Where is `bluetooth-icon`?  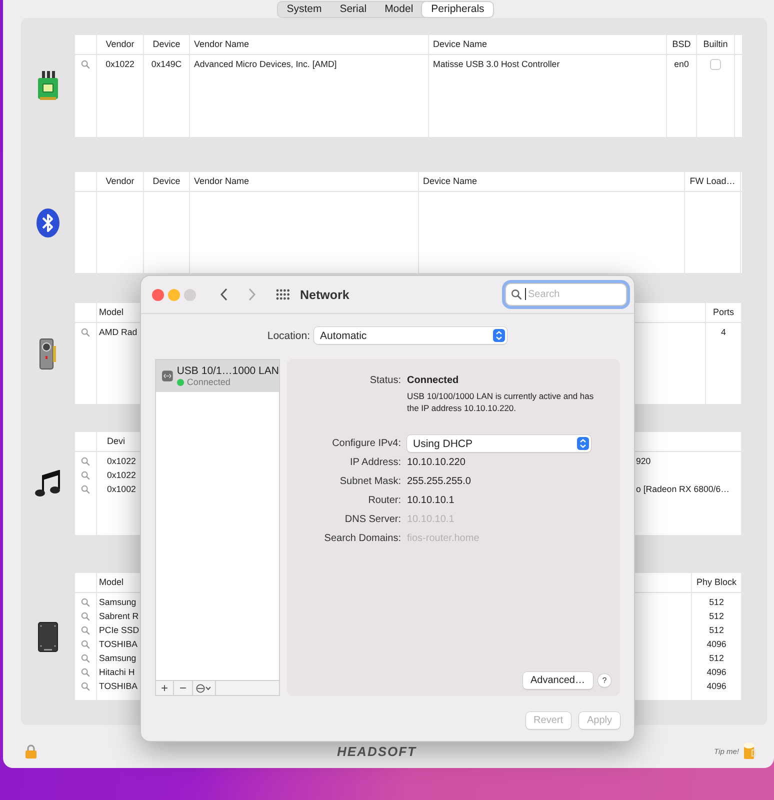
bluetooth-icon is located at coordinates (48, 223).